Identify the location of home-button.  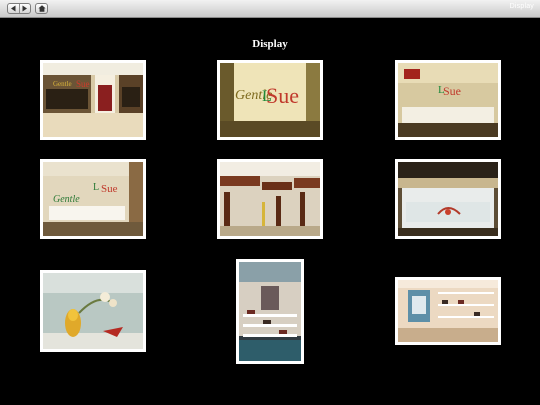
(41, 8).